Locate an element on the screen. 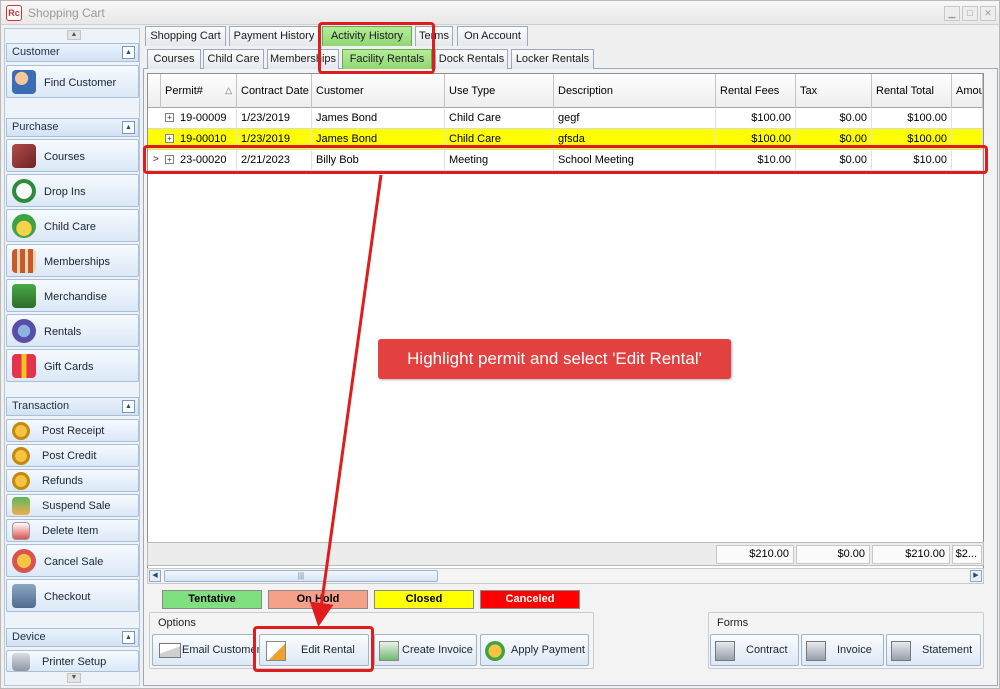  tab-terms: Terms is located at coordinates (434, 36).